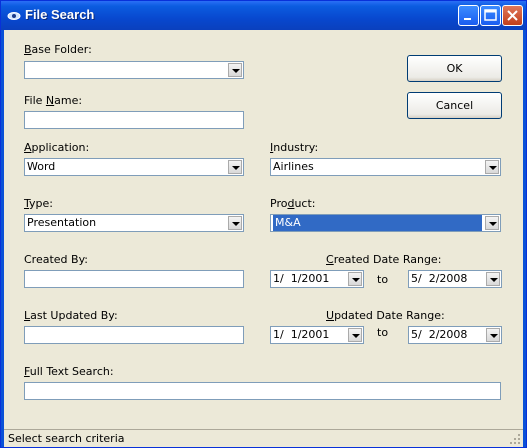  Describe the element at coordinates (439, 334) in the screenshot. I see `updated-to-value: 5/ 2/2008` at that location.